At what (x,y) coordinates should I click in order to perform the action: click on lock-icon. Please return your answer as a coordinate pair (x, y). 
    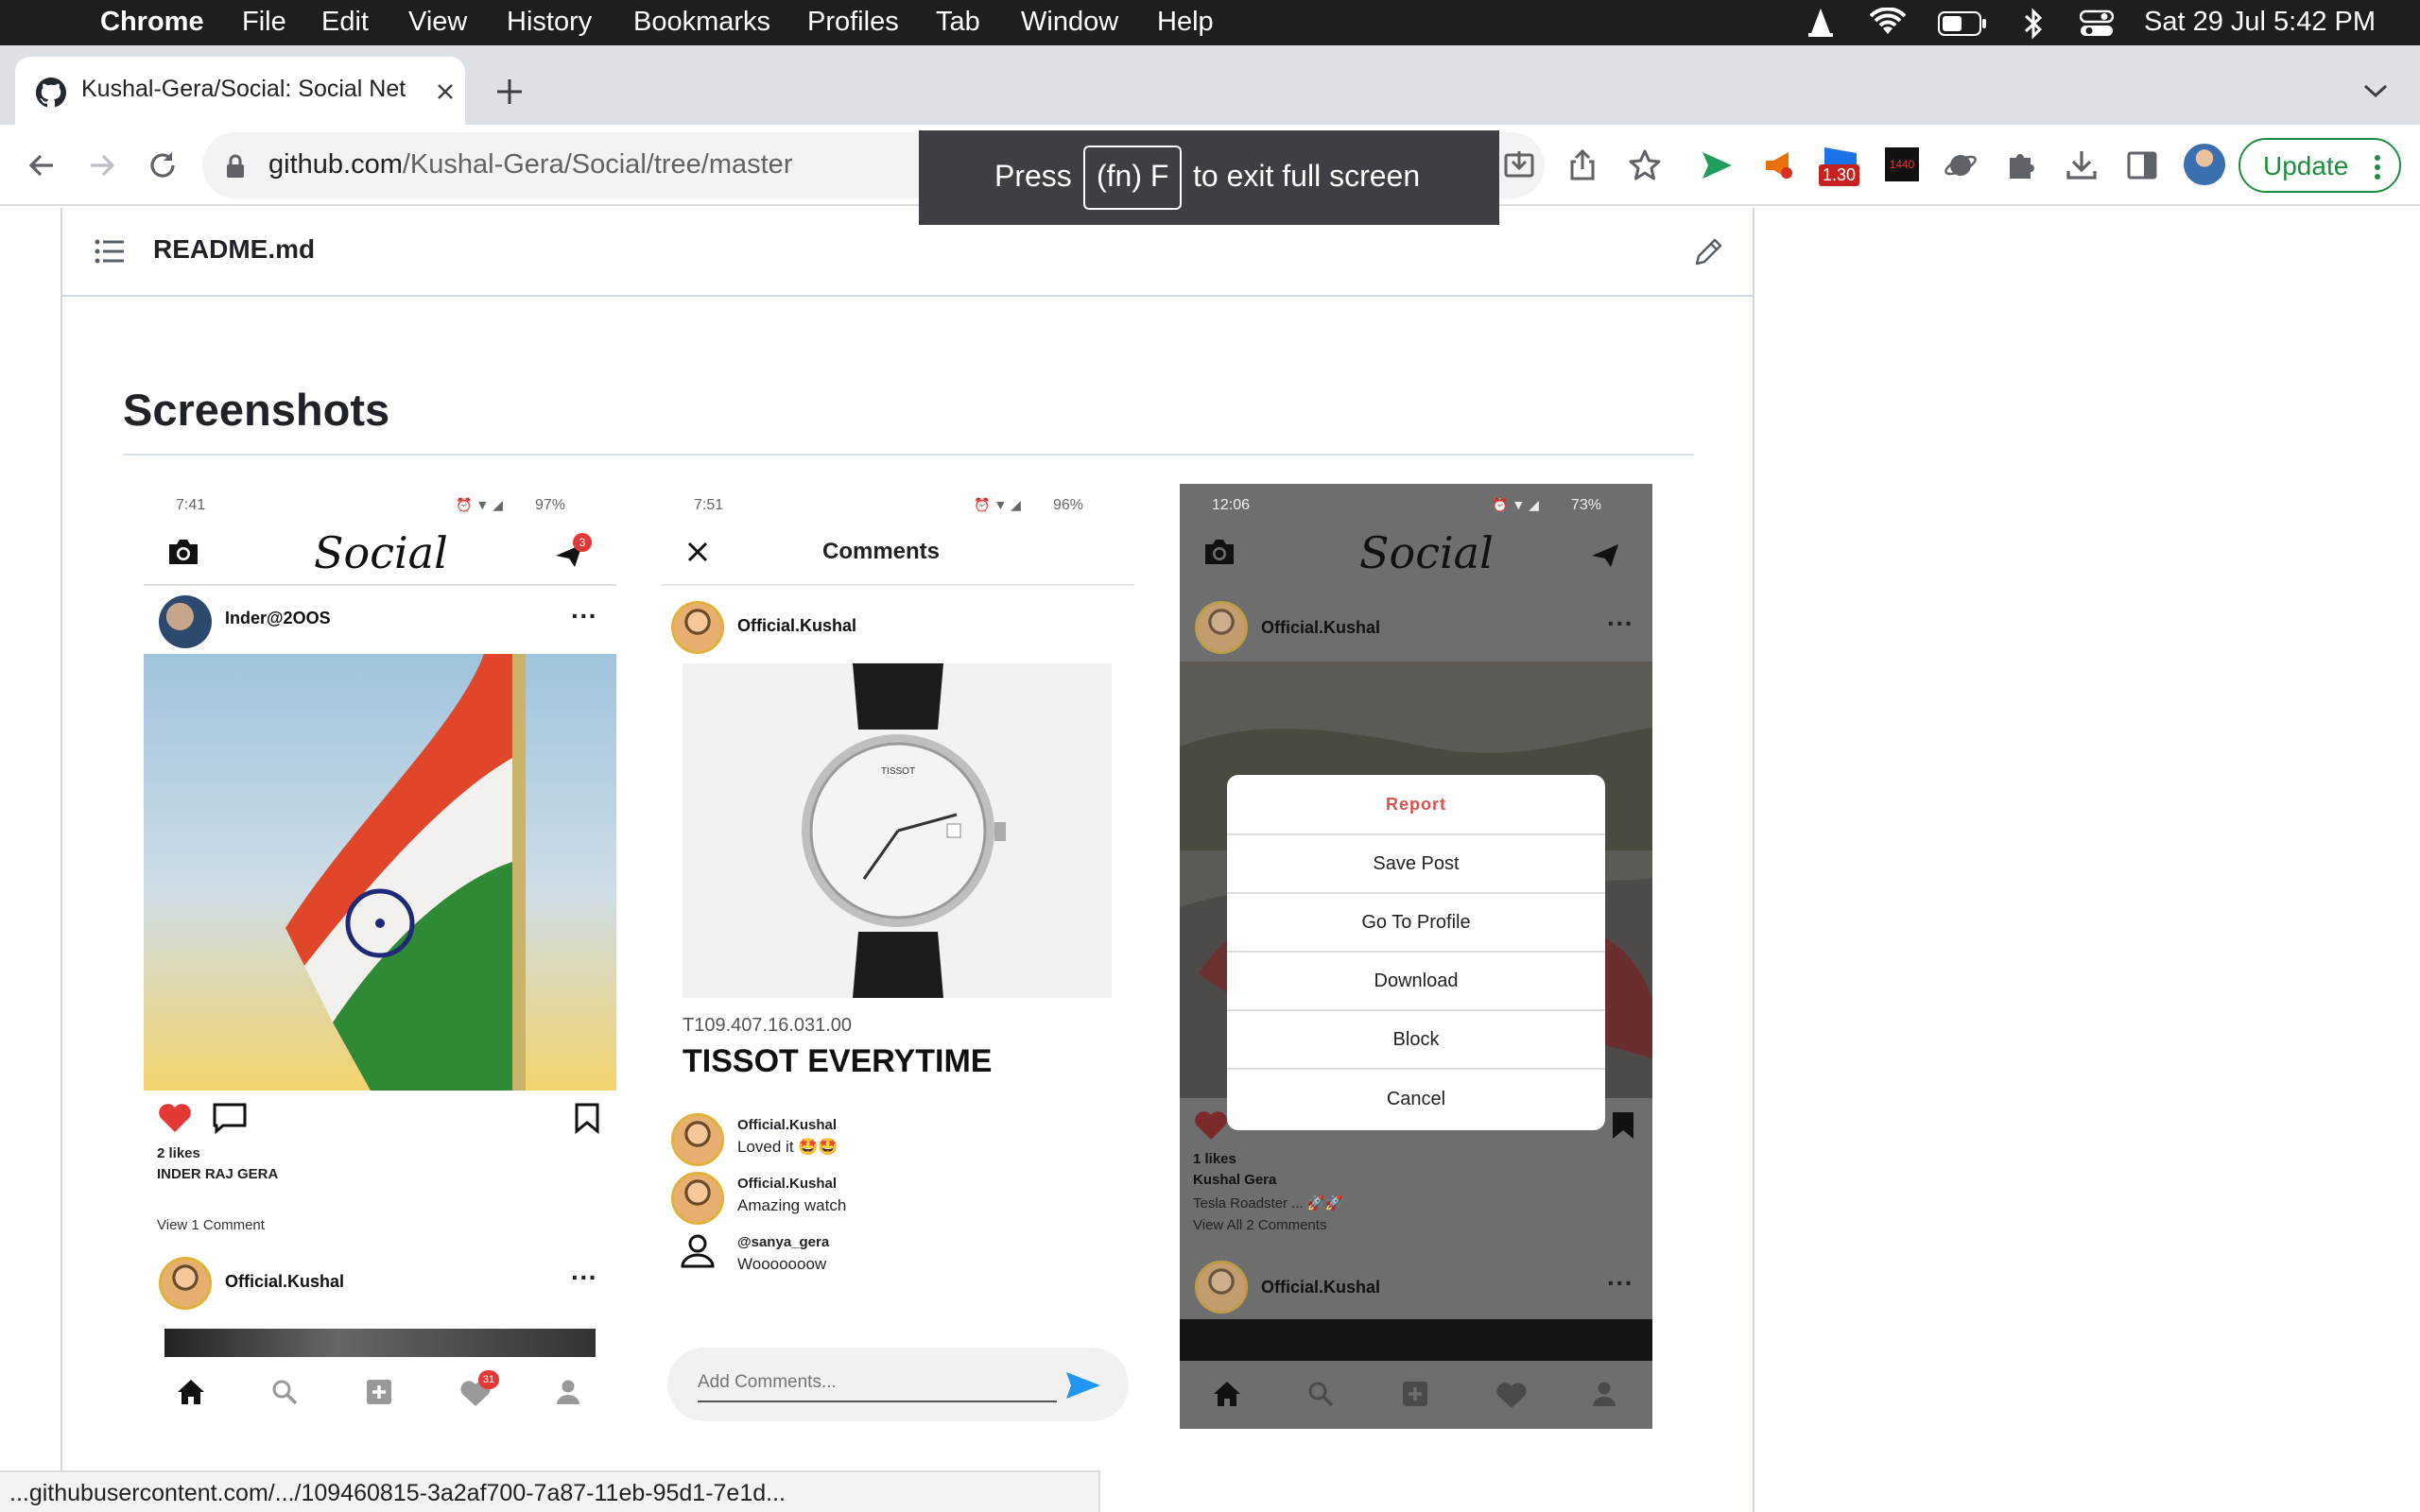
    Looking at the image, I should click on (235, 166).